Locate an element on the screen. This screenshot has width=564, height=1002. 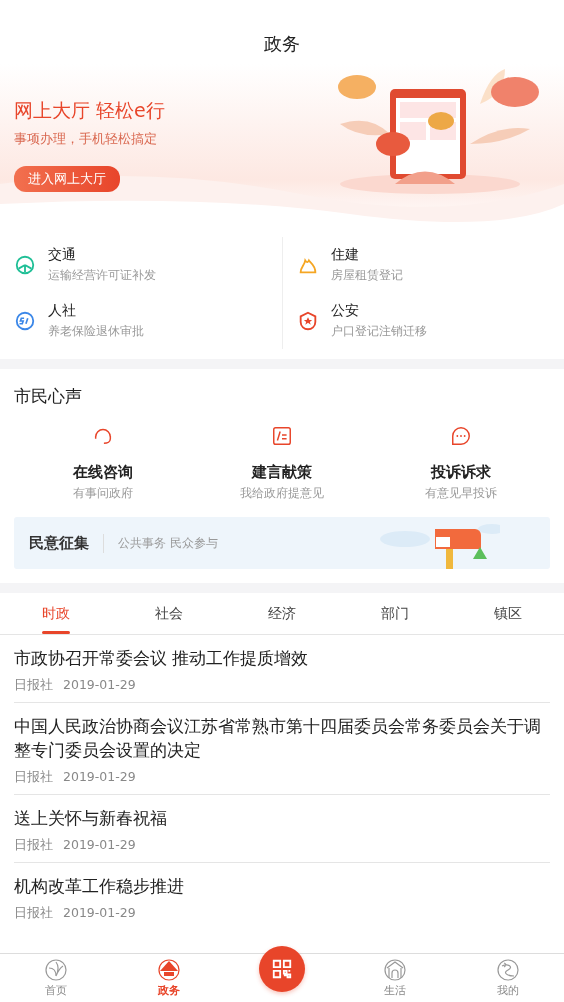
nav-tab: 我的 is located at coordinates (507, 978).